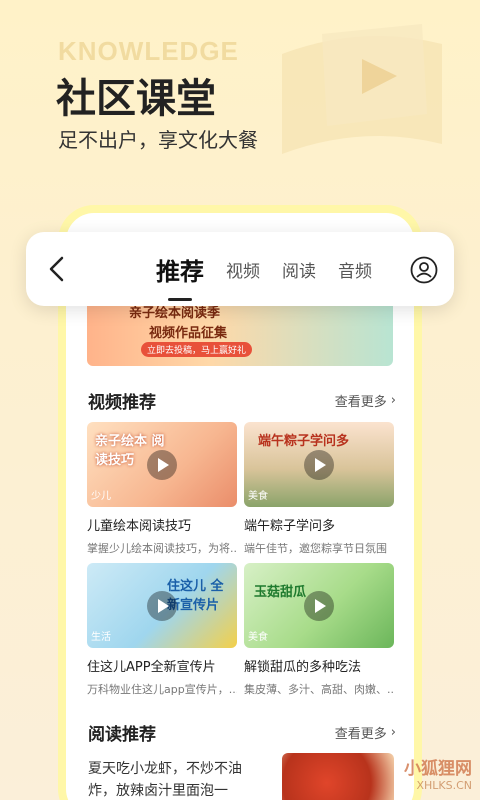  I want to click on category-tag: 少儿, so click(101, 496).